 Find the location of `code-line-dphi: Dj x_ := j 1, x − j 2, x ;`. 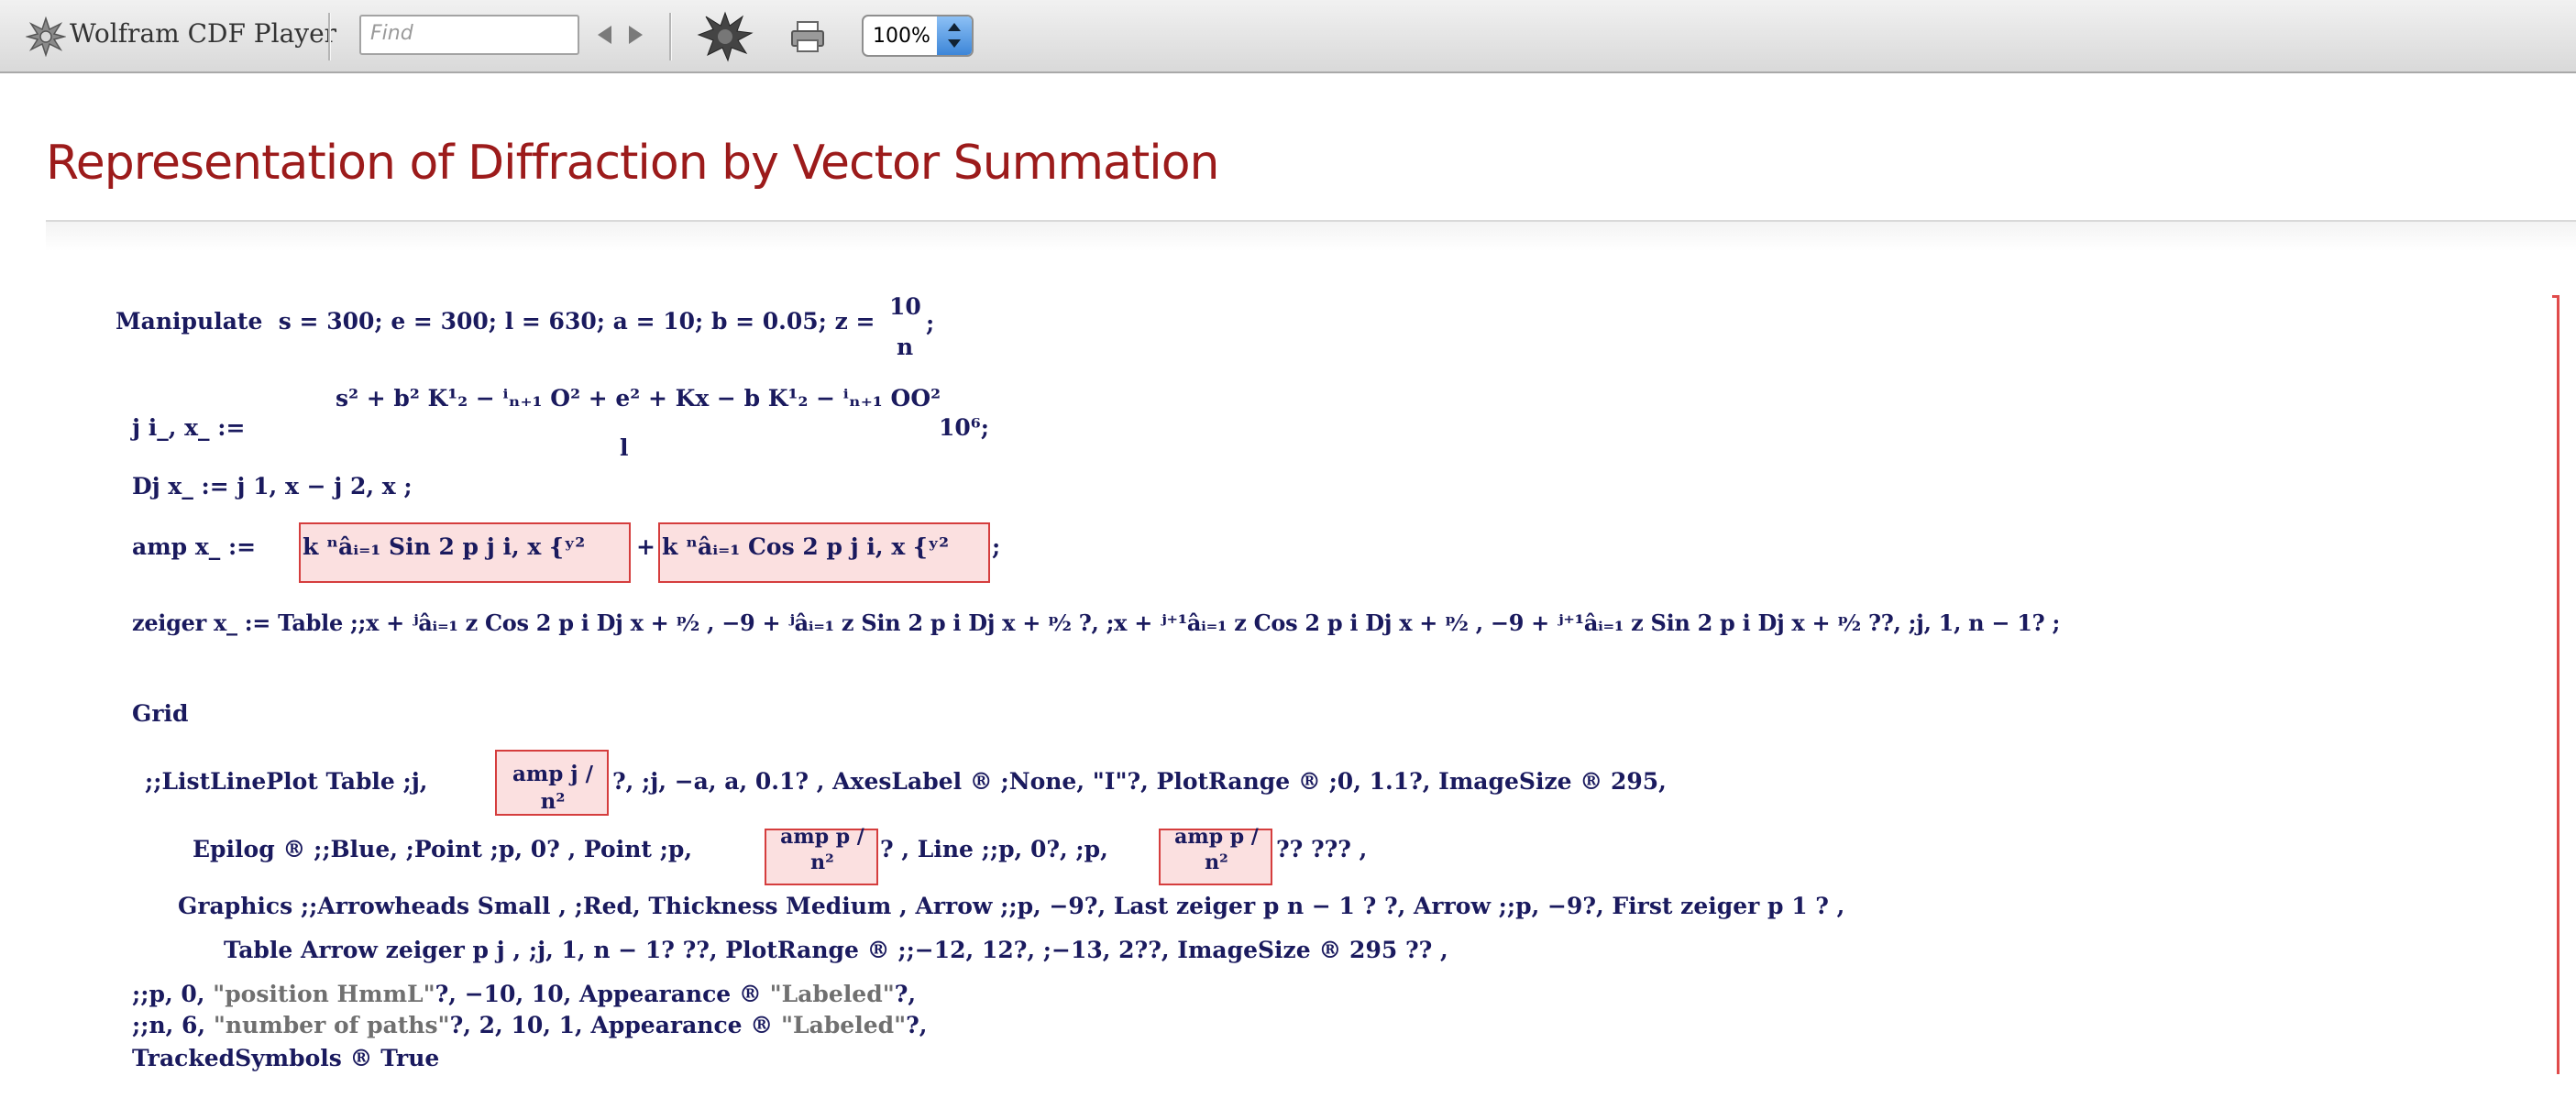

code-line-dphi: Dj x_ := j 1, x − j 2, x ; is located at coordinates (273, 486).